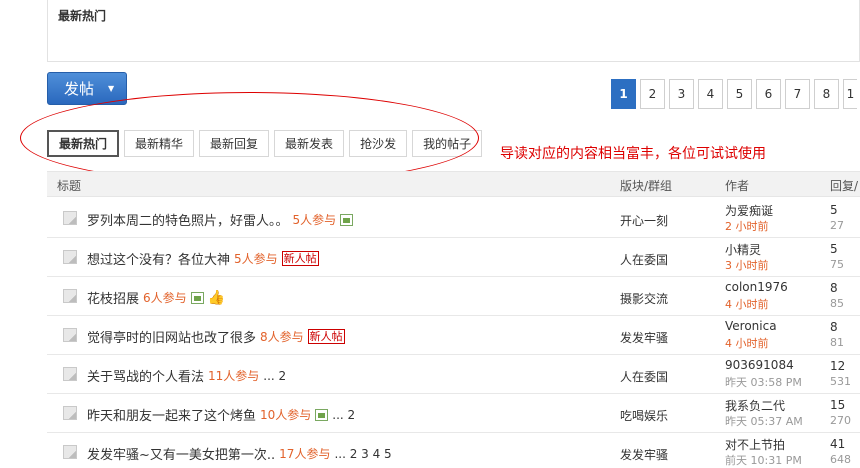  I want to click on thread-title-line: 昨天和朋友一起来了这个烤鱼 10人参与 ... 2, so click(221, 415).